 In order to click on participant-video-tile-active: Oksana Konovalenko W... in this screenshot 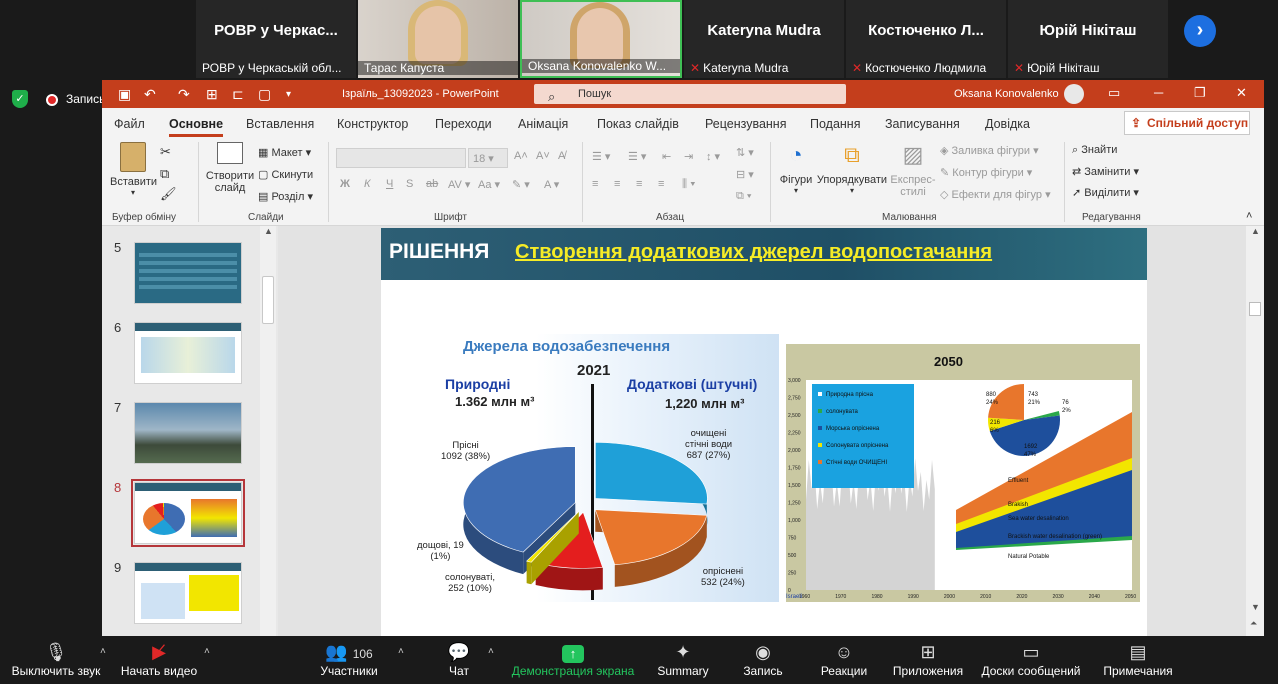, I will do `click(601, 39)`.